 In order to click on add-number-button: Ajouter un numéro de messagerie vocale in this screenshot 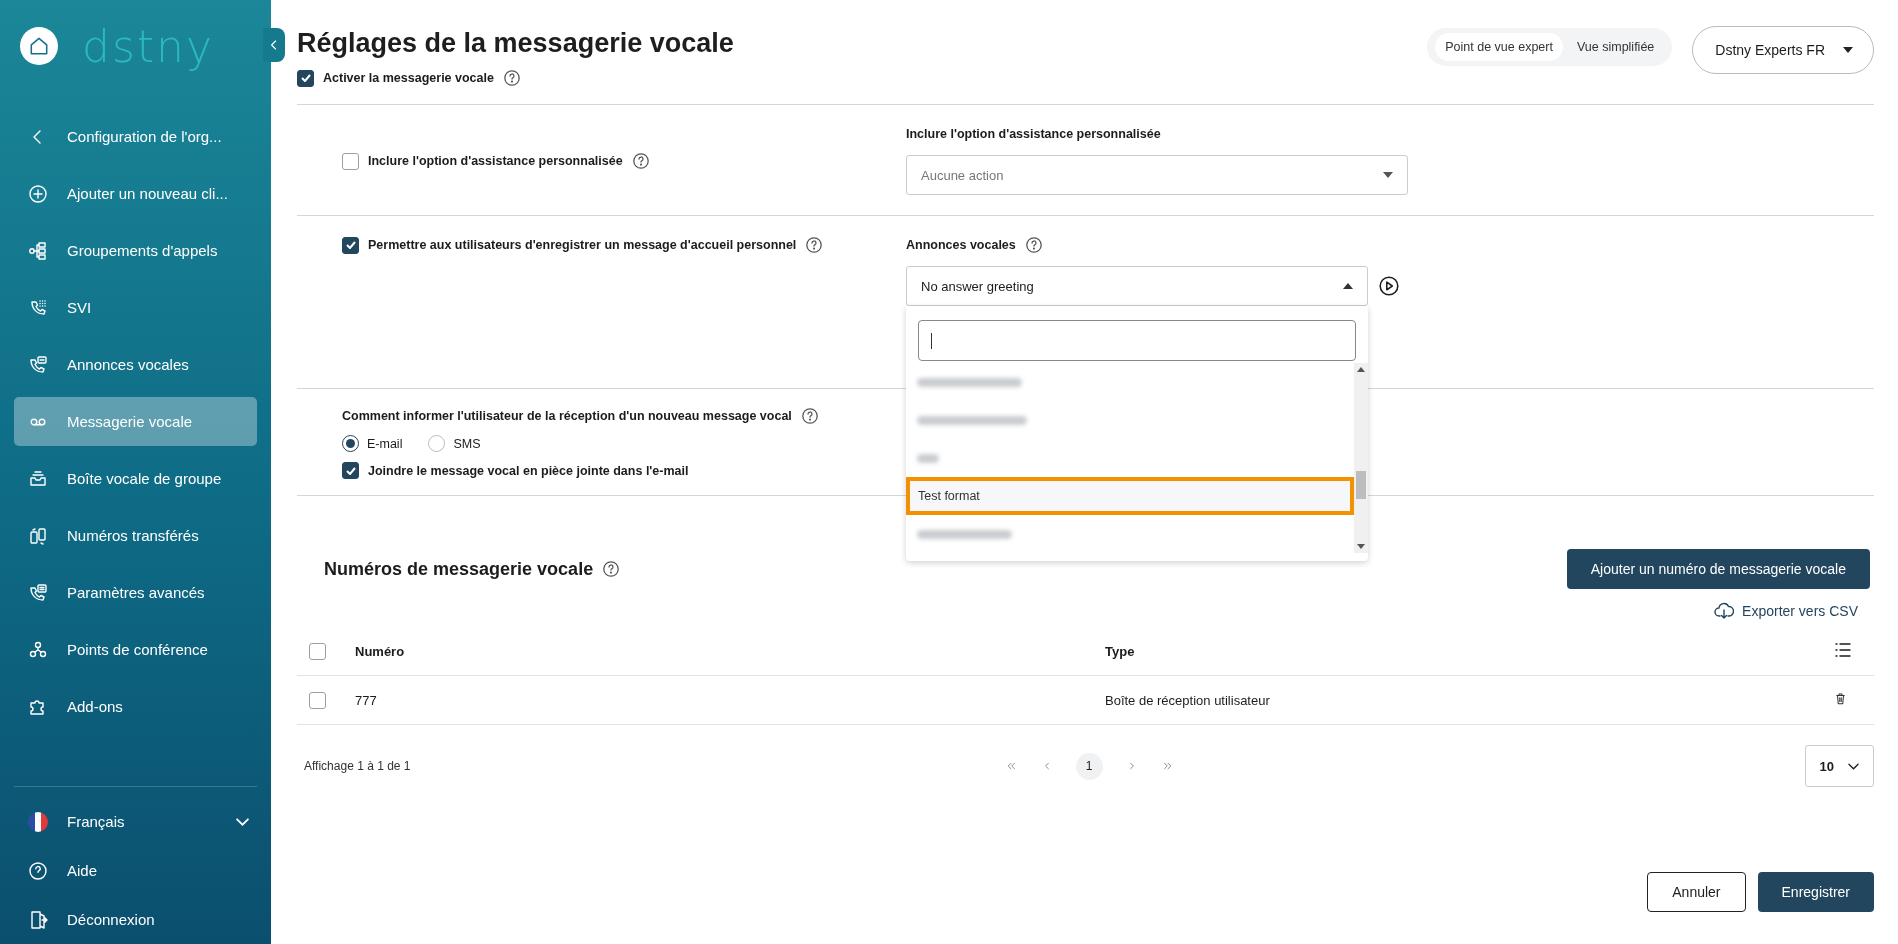, I will do `click(1718, 569)`.